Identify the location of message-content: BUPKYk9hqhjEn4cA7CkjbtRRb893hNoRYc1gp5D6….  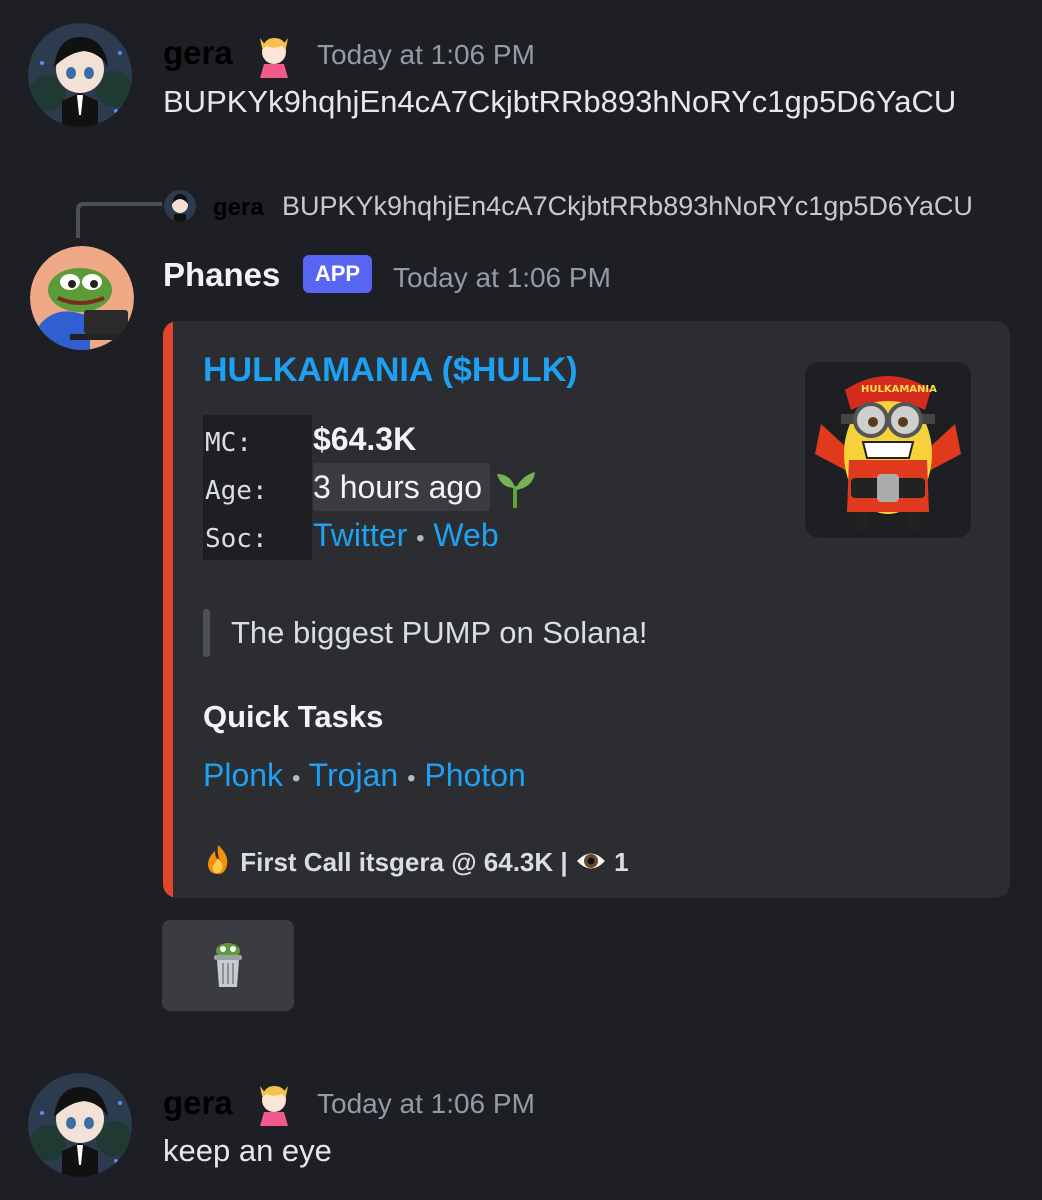
(560, 101).